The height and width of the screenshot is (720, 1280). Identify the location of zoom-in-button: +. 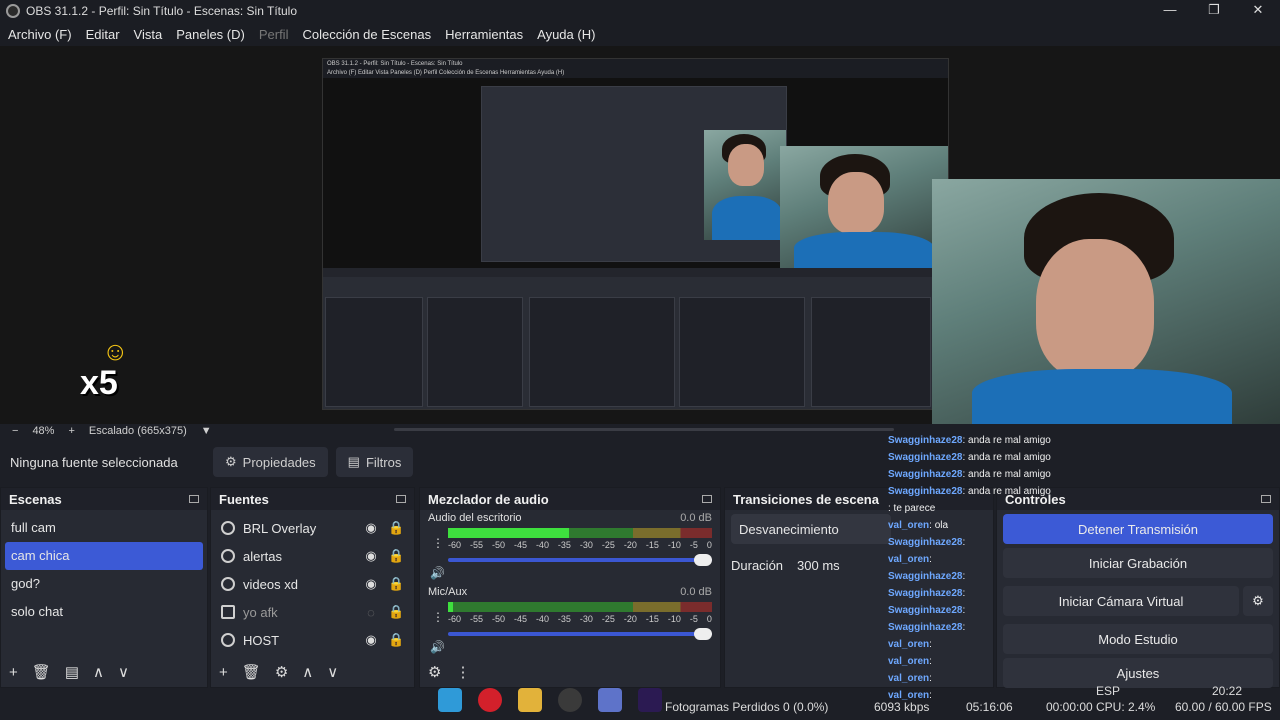
(71, 431).